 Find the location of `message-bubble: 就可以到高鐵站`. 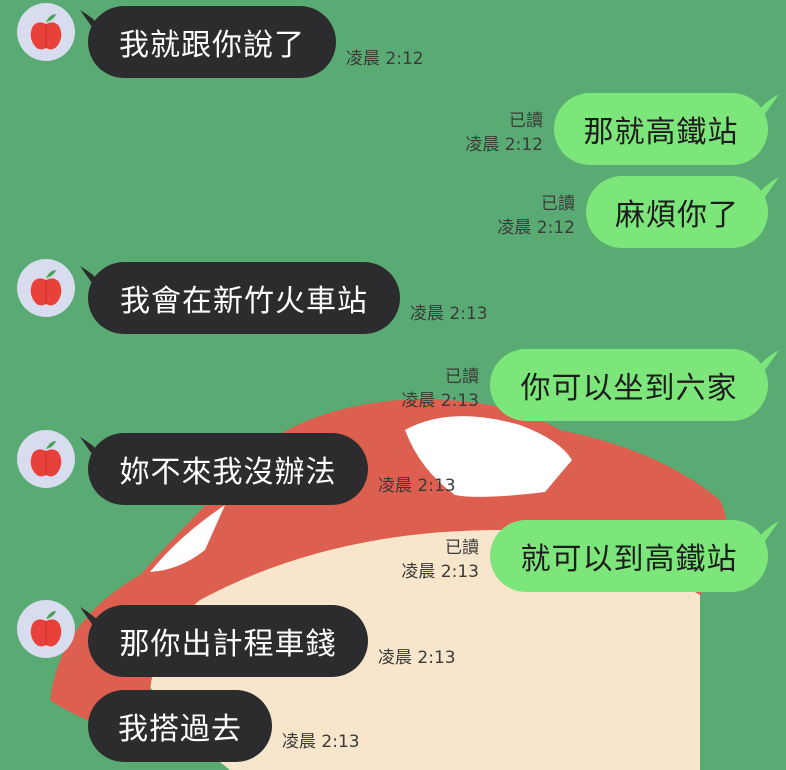

message-bubble: 就可以到高鐵站 is located at coordinates (629, 556).